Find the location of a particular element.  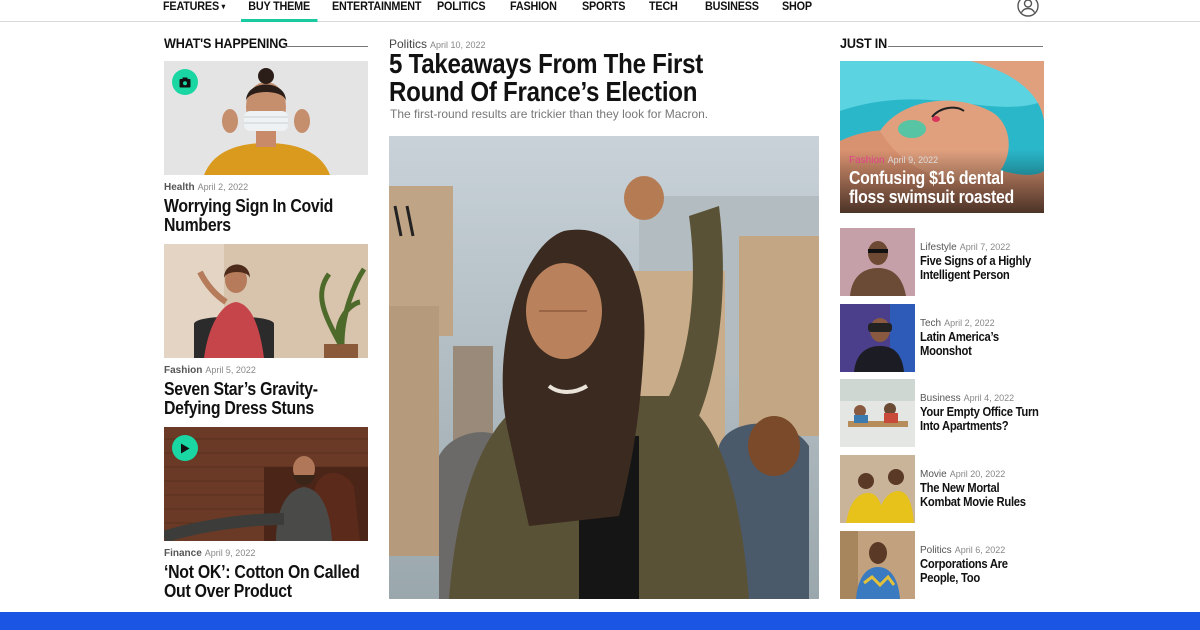

category-label: Health is located at coordinates (179, 187).